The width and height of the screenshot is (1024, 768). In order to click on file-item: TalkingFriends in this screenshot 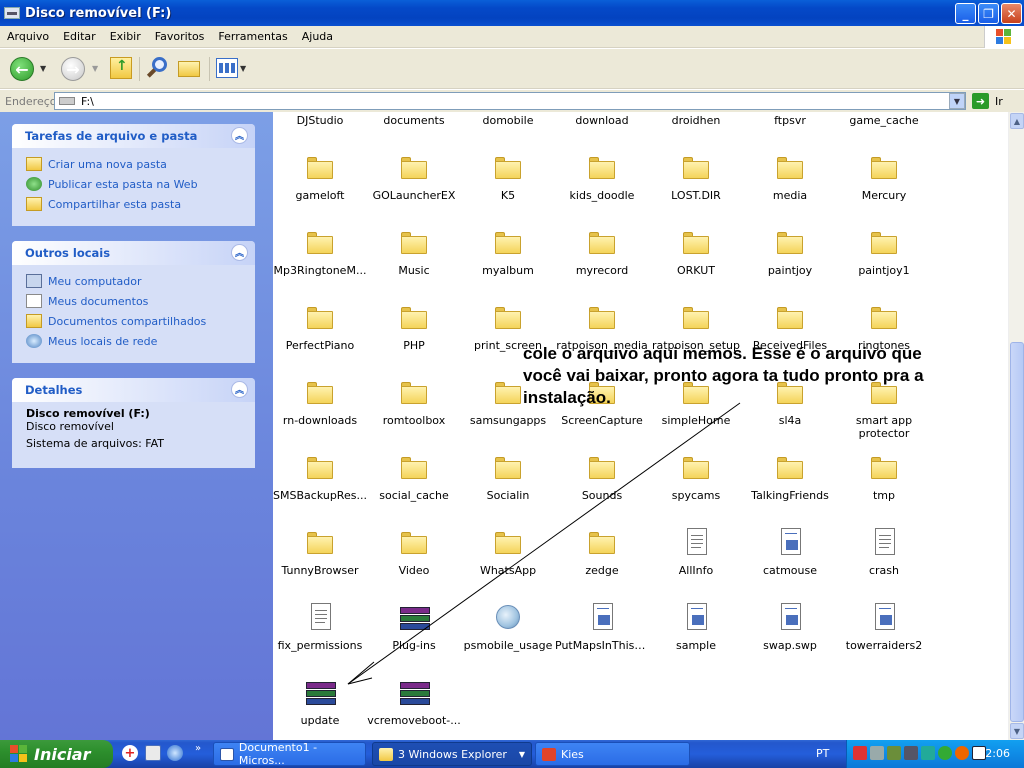, I will do `click(790, 487)`.